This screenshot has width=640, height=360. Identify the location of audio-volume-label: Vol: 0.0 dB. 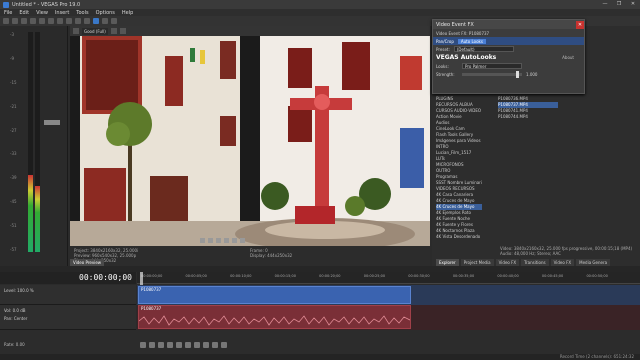
(68, 310).